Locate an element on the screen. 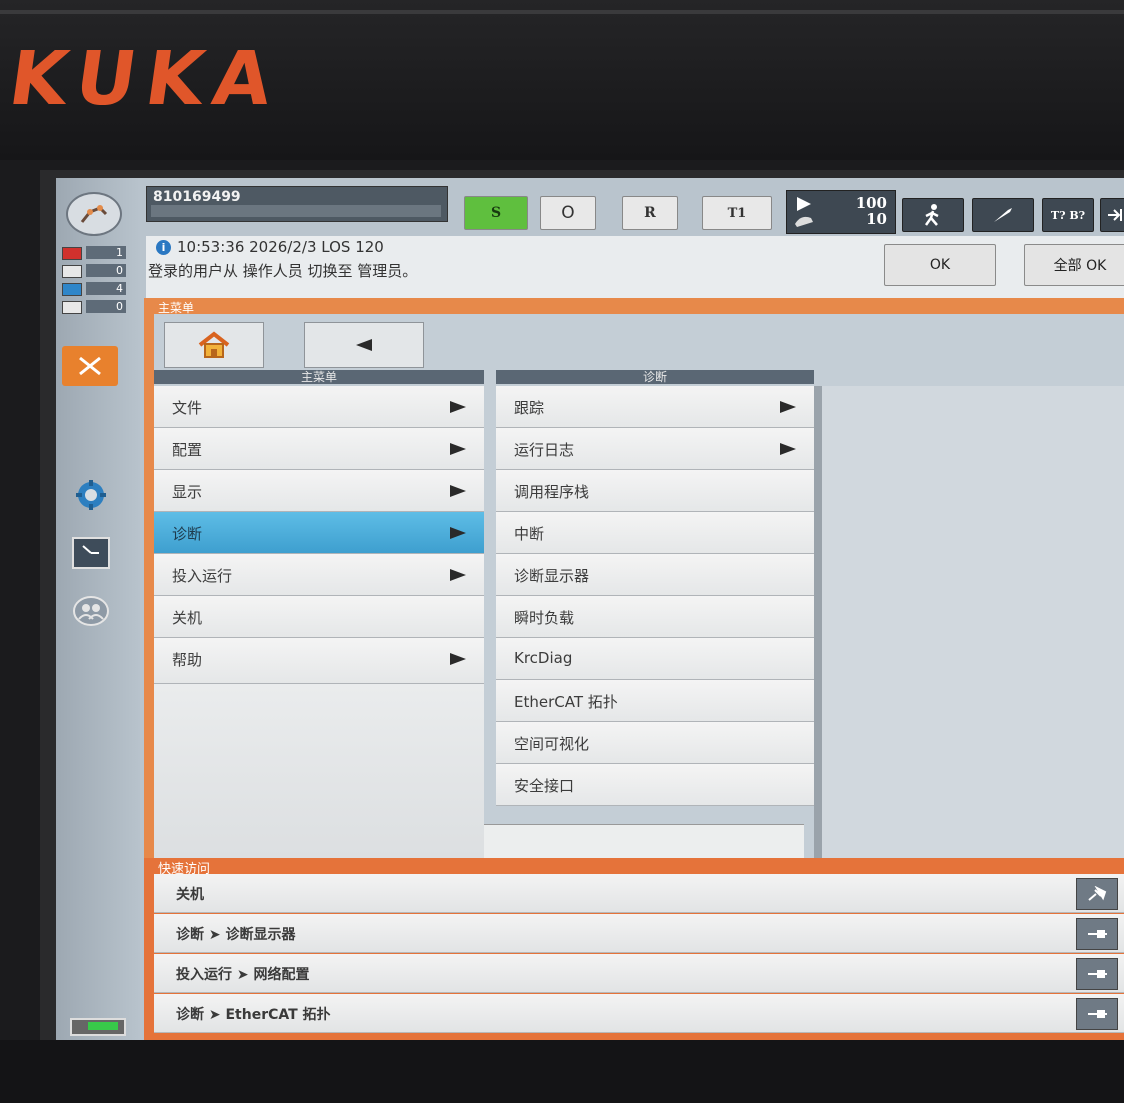 Image resolution: width=1124 pixels, height=1103 pixels. program-override: 100 is located at coordinates (871, 203).